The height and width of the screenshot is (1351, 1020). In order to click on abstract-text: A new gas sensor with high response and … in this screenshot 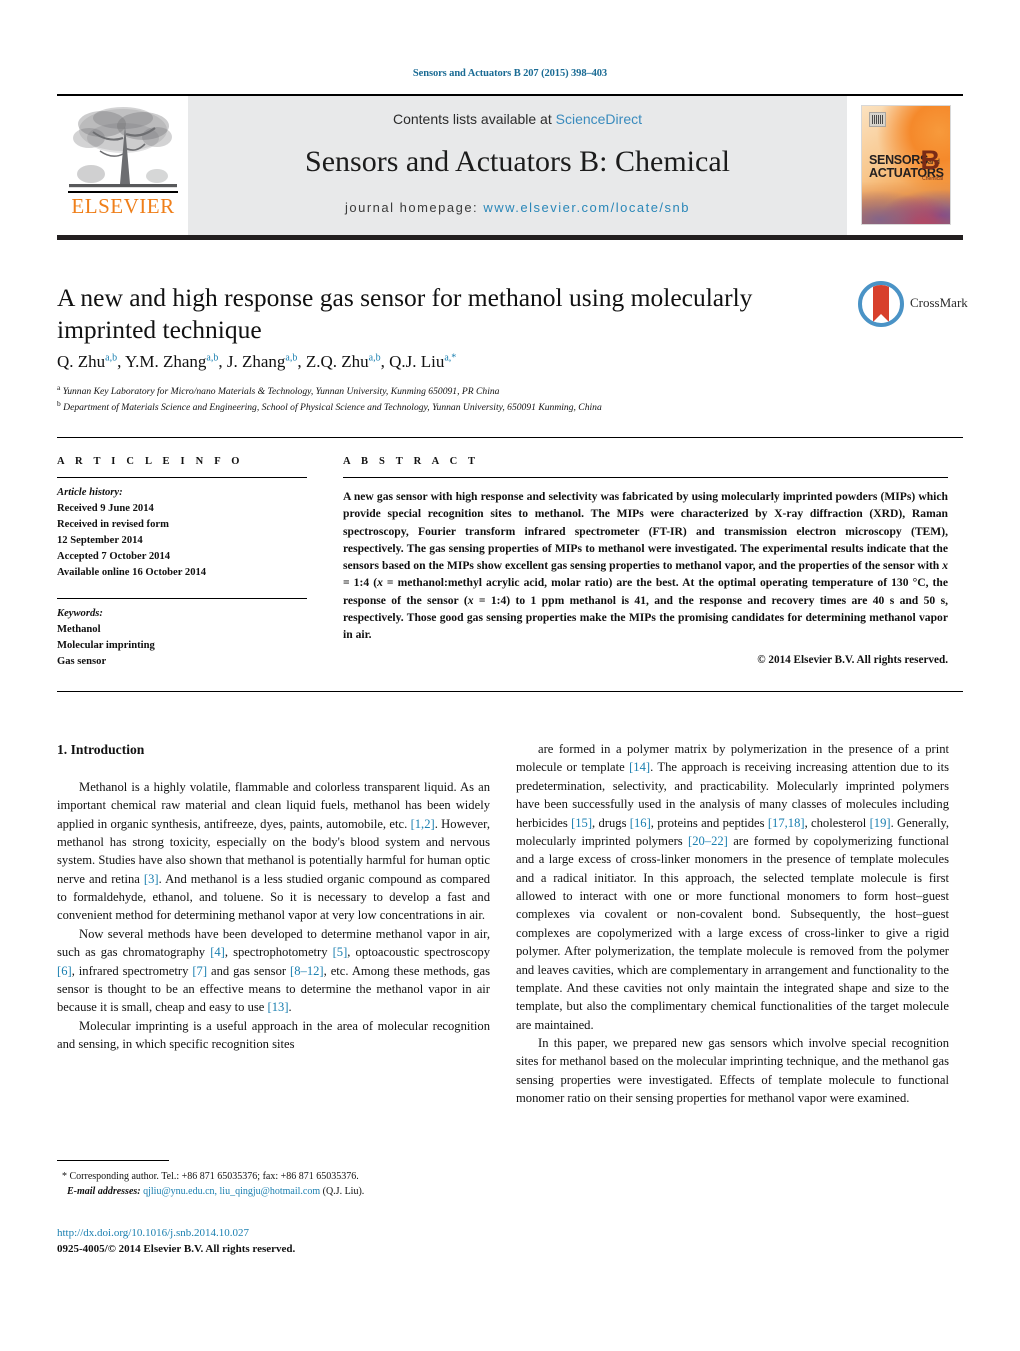, I will do `click(645, 566)`.